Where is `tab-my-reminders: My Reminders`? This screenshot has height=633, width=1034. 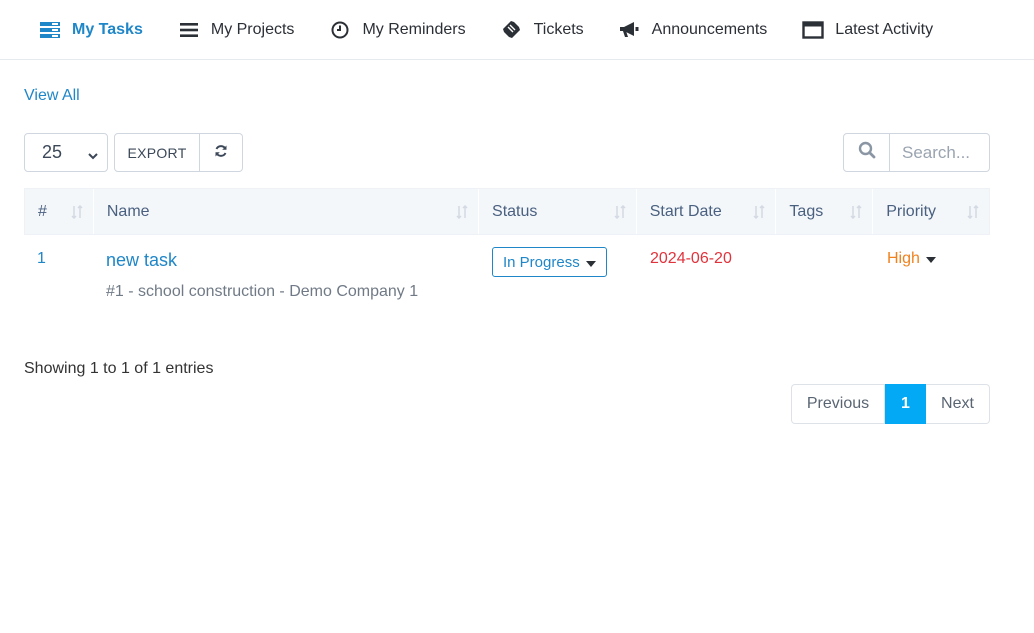
tab-my-reminders: My Reminders is located at coordinates (397, 30).